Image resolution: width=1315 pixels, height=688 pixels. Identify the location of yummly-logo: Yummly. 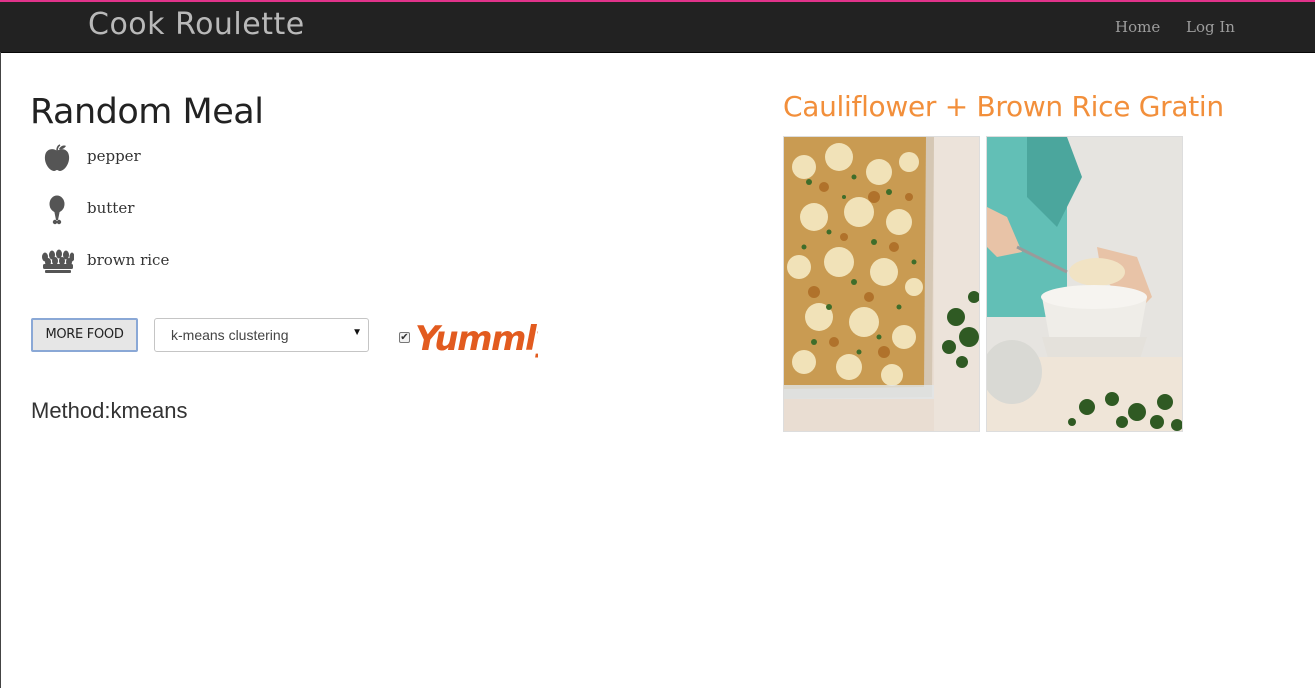
(476, 339).